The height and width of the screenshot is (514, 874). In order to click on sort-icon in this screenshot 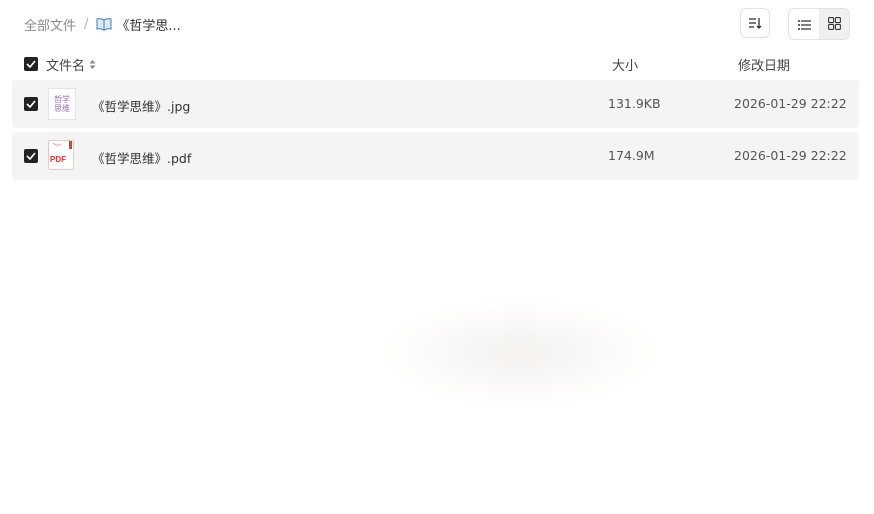, I will do `click(755, 23)`.